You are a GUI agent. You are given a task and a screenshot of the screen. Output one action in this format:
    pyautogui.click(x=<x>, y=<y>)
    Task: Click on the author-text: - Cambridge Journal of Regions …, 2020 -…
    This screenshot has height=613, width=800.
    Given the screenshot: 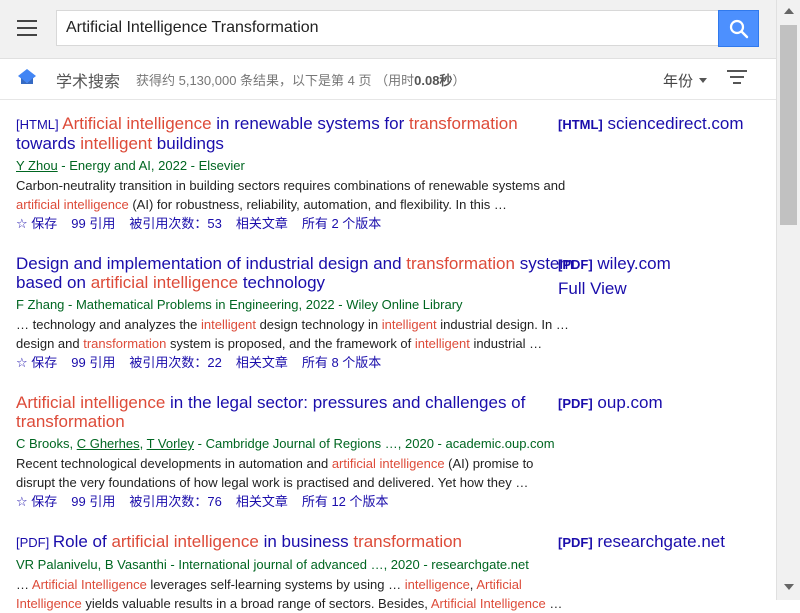 What is the action you would take?
    pyautogui.click(x=374, y=443)
    